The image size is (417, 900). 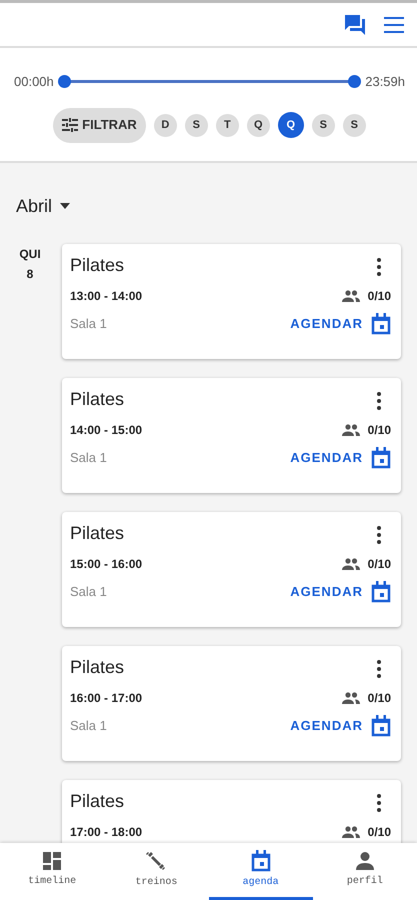 I want to click on month-selector: Abril, so click(x=34, y=206).